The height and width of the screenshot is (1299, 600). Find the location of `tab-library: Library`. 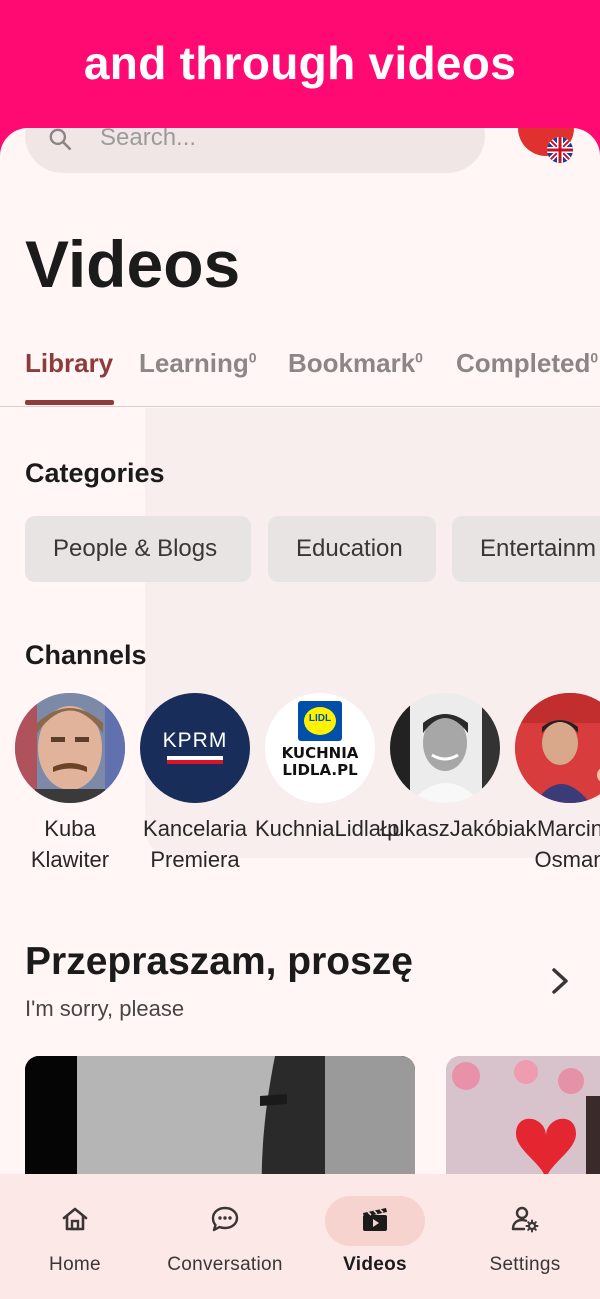

tab-library: Library is located at coordinates (69, 363).